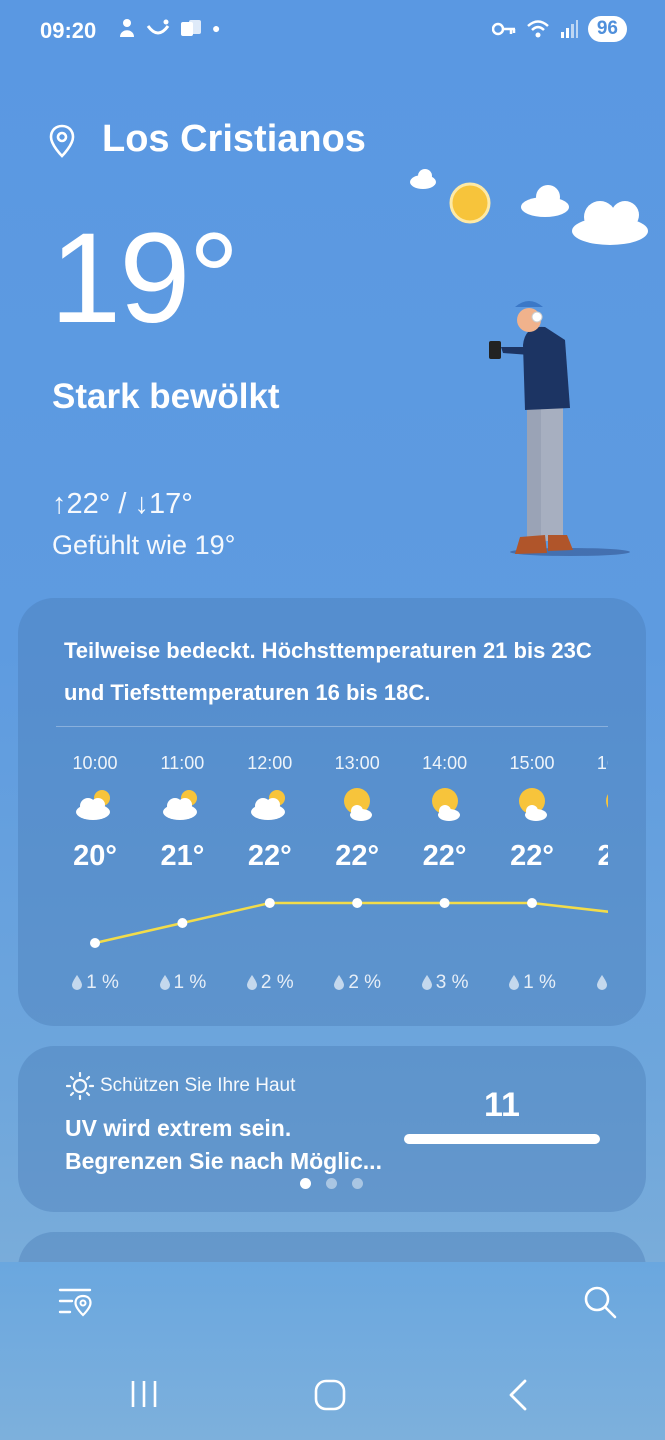 This screenshot has height=1440, width=665. I want to click on search-icon, so click(600, 1302).